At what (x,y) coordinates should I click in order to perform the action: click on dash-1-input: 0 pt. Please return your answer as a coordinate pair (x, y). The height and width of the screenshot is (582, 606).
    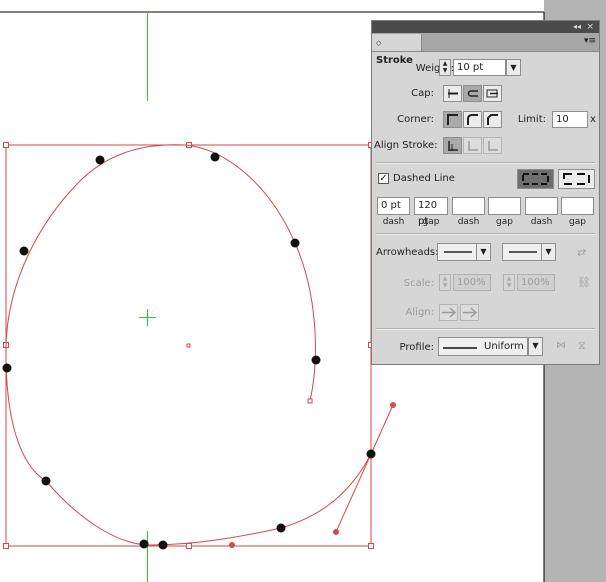
    Looking at the image, I should click on (393, 206).